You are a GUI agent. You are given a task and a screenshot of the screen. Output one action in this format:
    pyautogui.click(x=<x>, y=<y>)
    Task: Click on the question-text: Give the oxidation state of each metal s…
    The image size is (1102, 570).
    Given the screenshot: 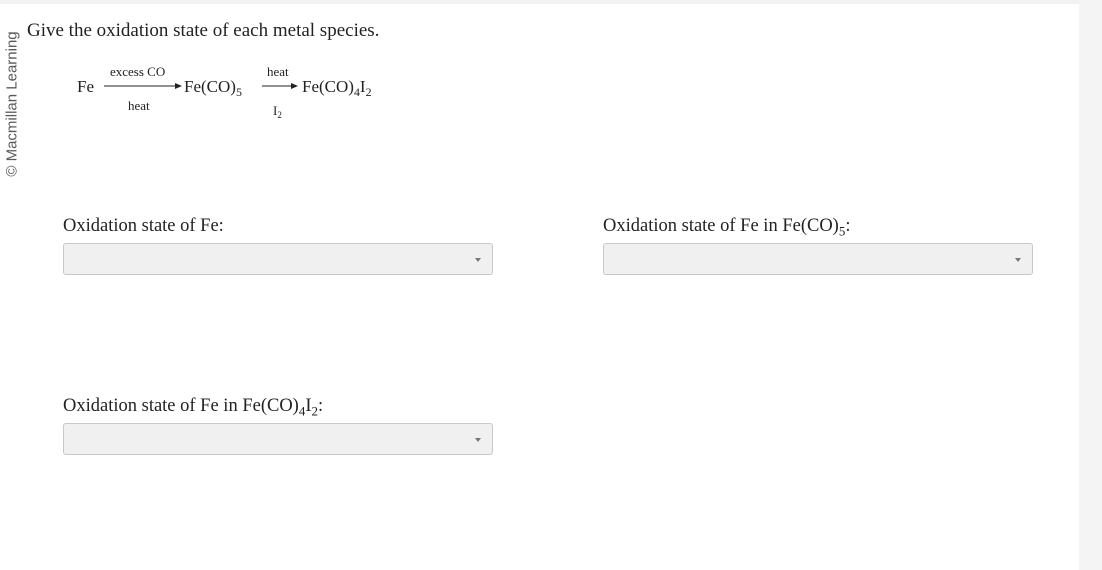 What is the action you would take?
    pyautogui.click(x=203, y=30)
    